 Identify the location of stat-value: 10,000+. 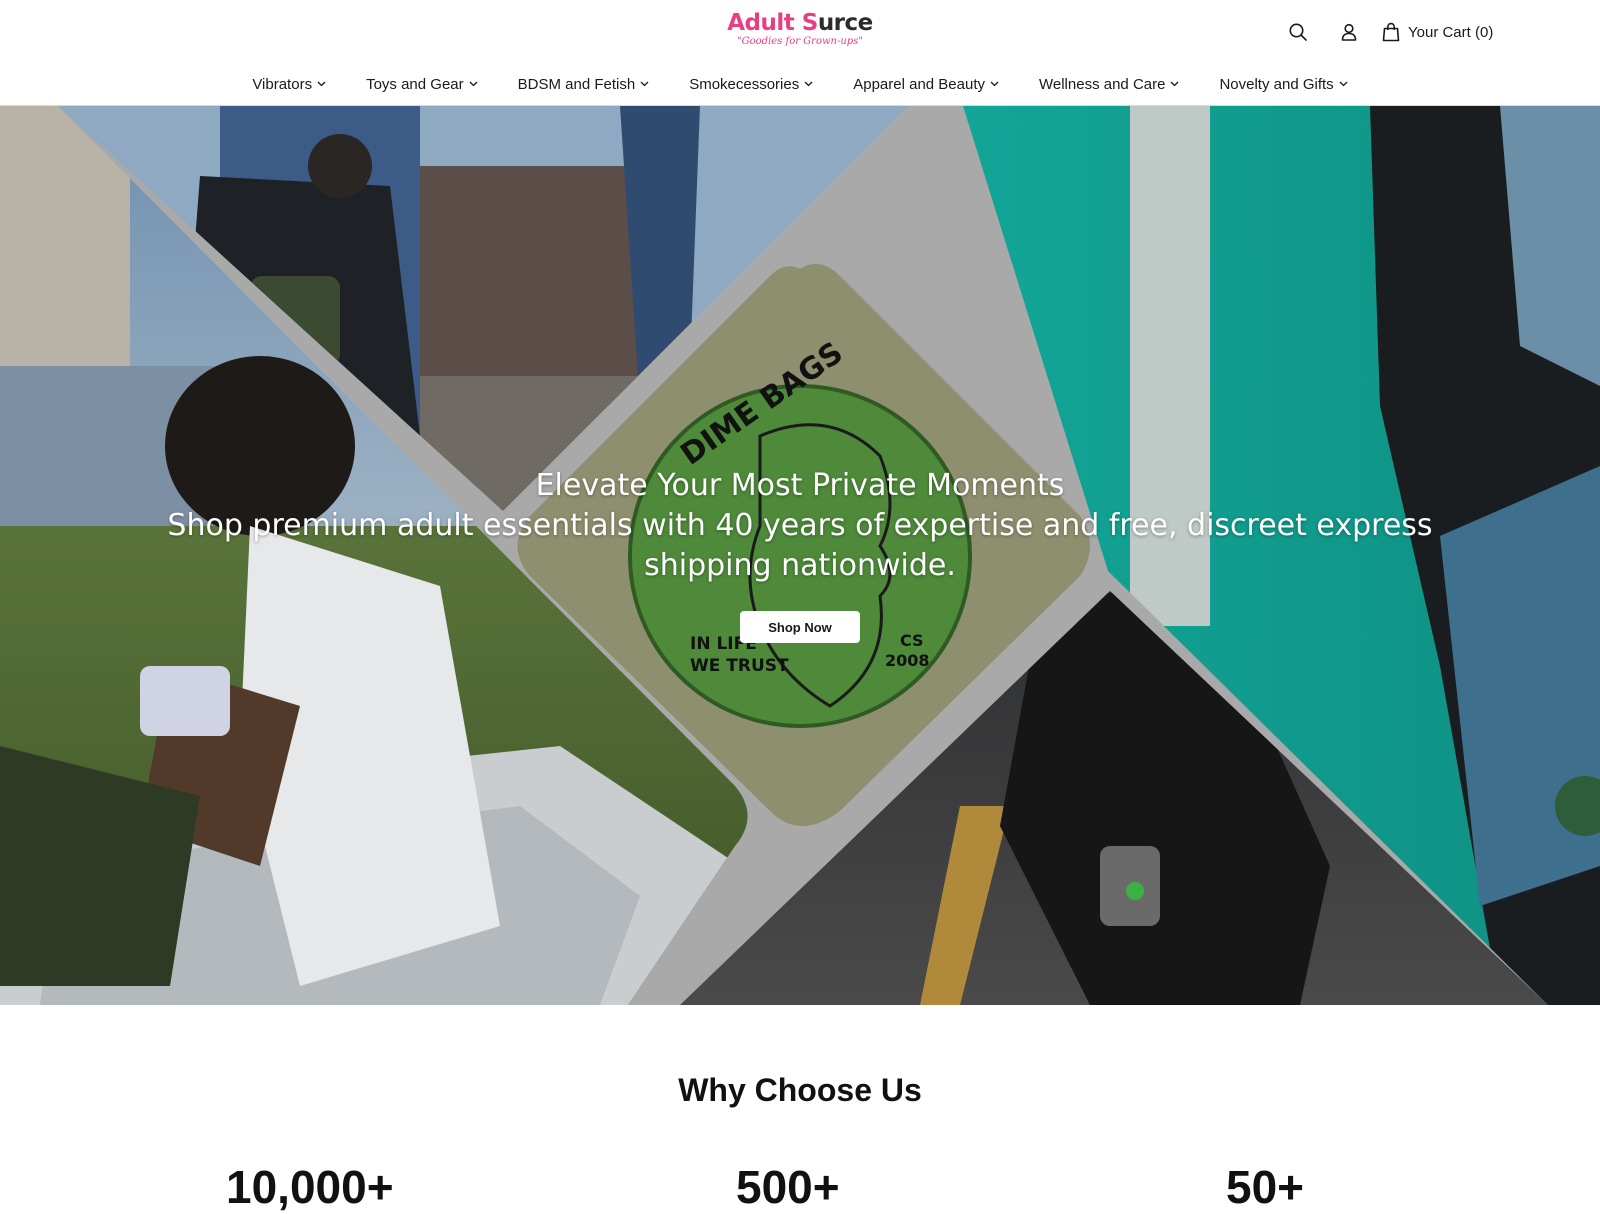
(310, 1187).